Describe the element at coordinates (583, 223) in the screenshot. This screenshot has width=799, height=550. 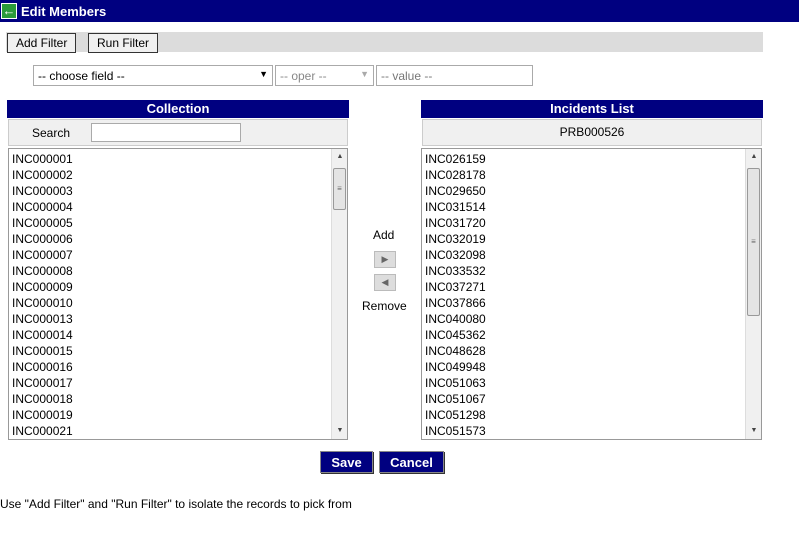
I see `list-item: INC031720` at that location.